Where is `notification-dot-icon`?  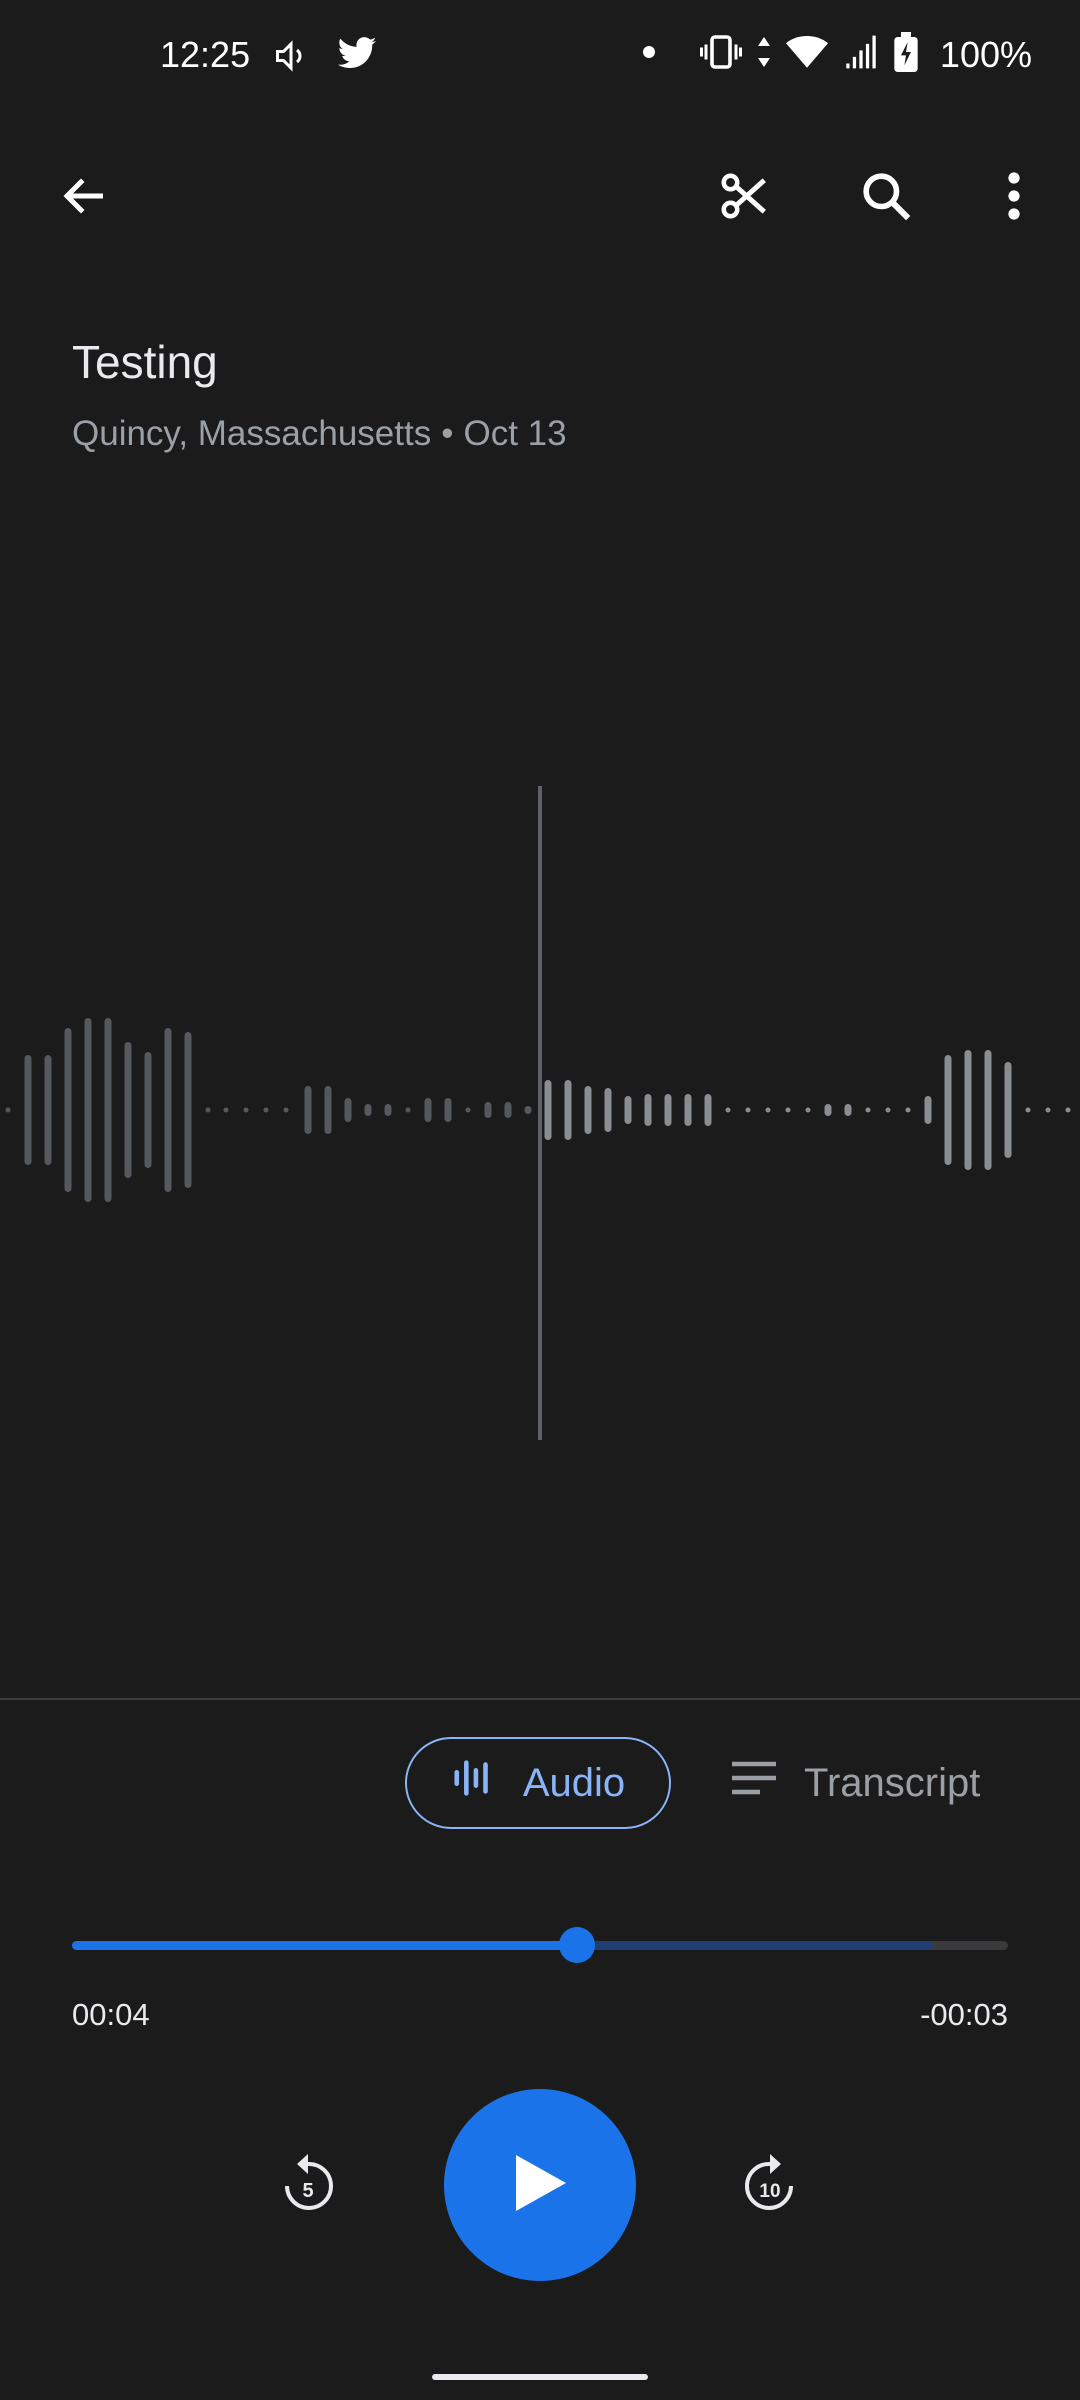 notification-dot-icon is located at coordinates (649, 54).